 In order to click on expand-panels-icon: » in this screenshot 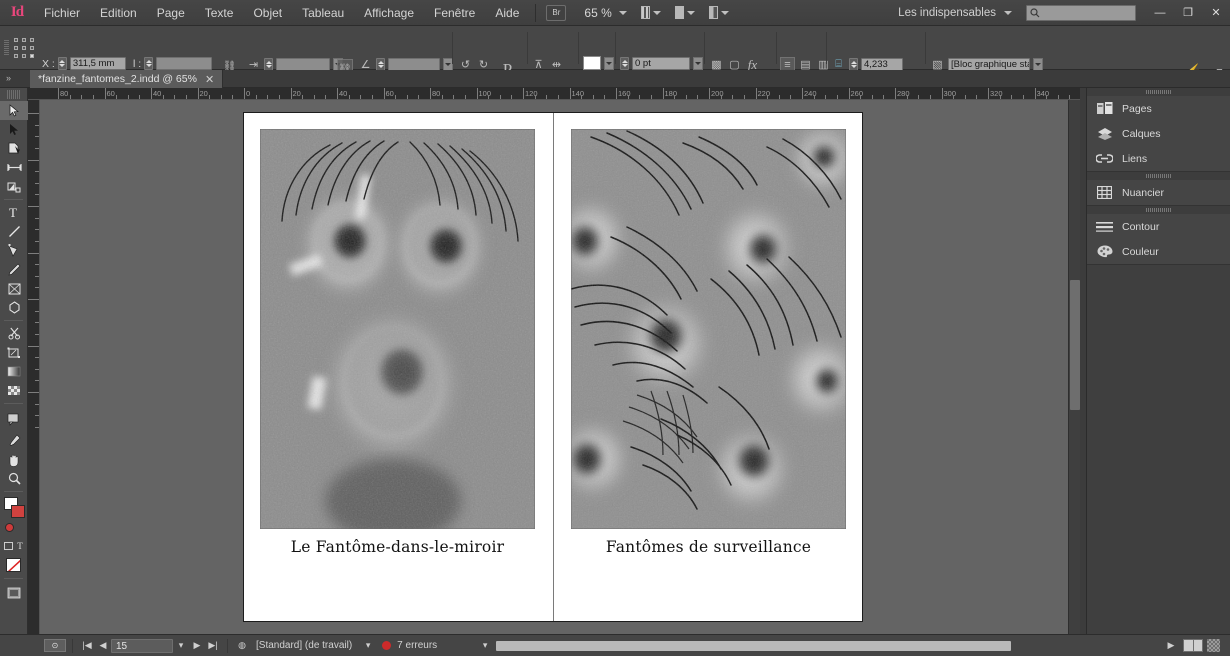, I will do `click(8, 78)`.